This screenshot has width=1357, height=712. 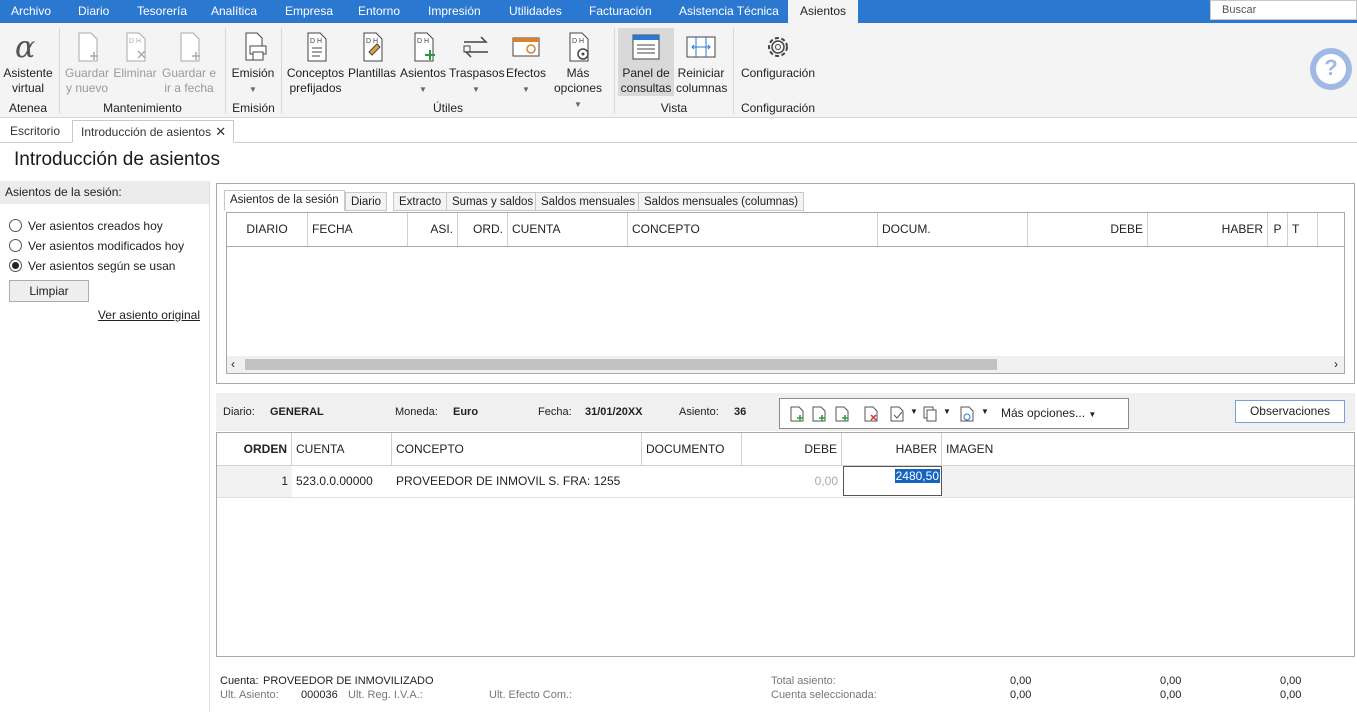 I want to click on radio-creados-label: Ver asientos creados hoy, so click(x=95, y=226).